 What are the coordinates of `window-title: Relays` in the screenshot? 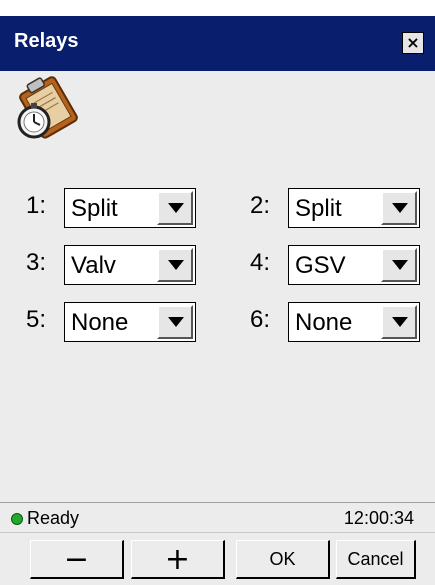 It's located at (46, 41).